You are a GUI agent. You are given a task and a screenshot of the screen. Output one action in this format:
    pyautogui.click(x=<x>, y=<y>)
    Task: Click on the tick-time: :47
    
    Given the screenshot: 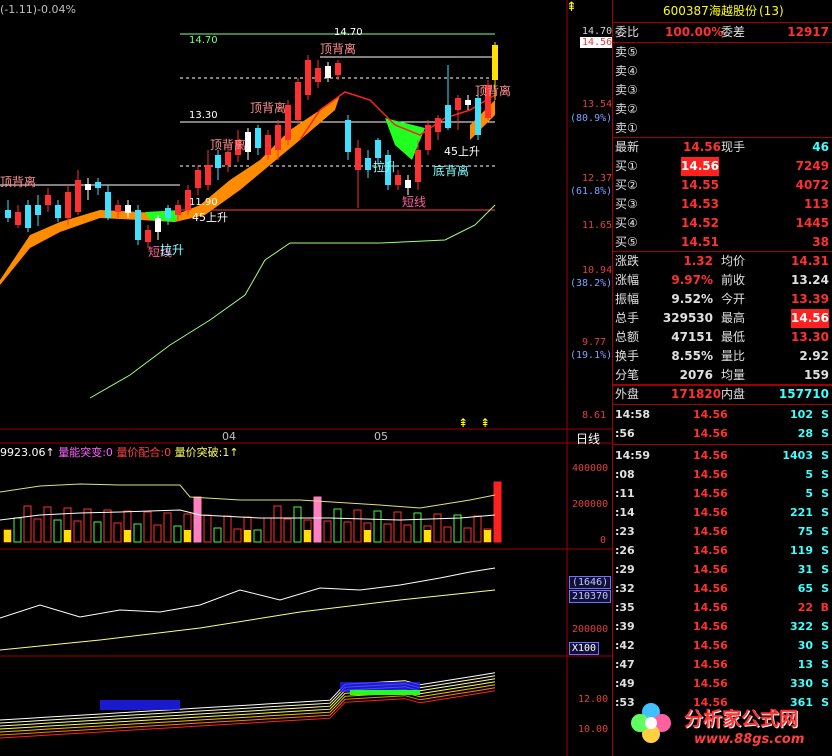 What is the action you would take?
    pyautogui.click(x=625, y=664)
    